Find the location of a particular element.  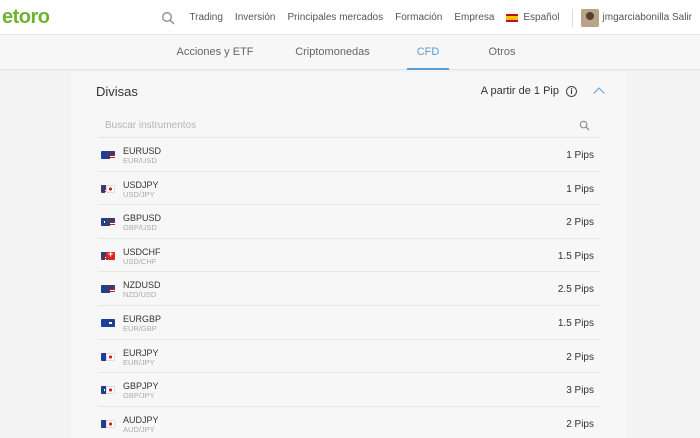

instrument-search is located at coordinates (349, 126).